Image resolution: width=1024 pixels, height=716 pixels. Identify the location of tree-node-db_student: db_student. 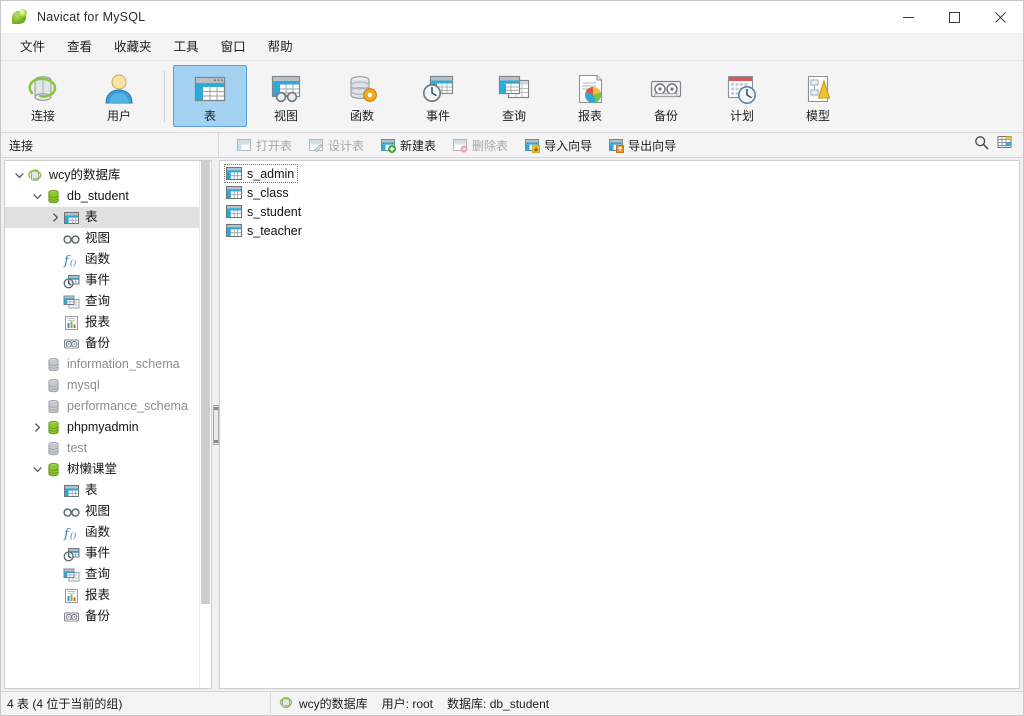
(108, 196).